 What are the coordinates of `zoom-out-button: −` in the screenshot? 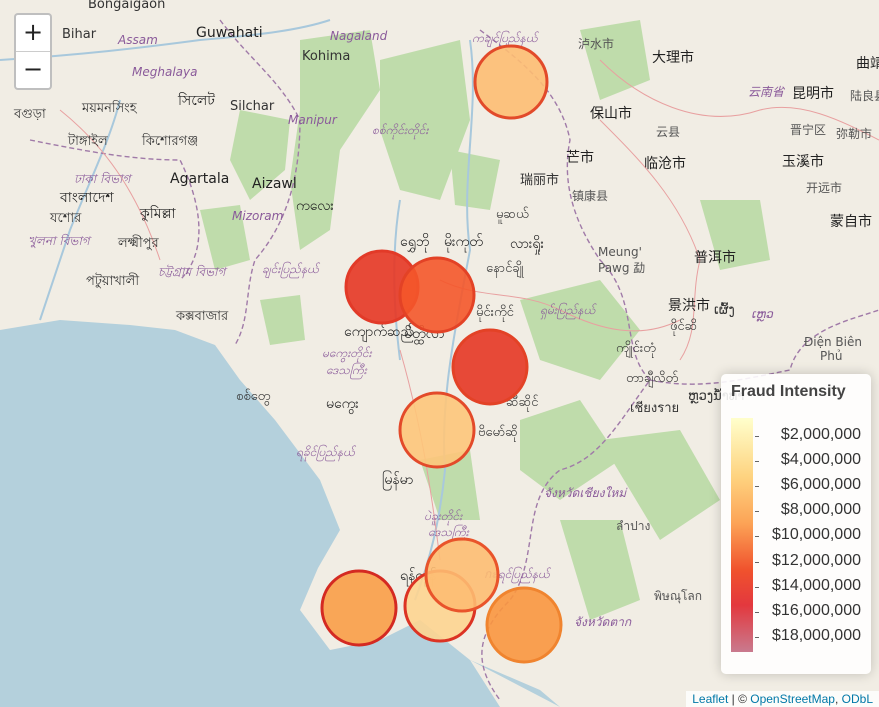 It's located at (33, 70).